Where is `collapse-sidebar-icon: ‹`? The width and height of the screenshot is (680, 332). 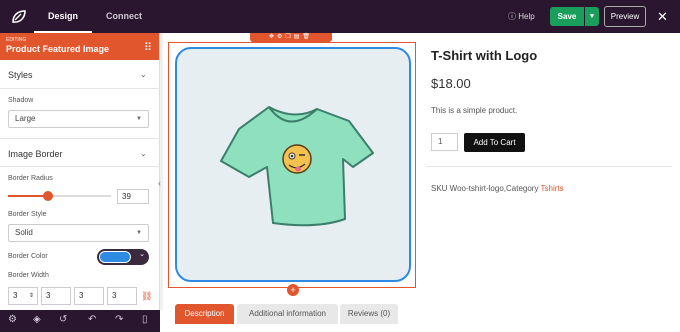 collapse-sidebar-icon: ‹ is located at coordinates (159, 183).